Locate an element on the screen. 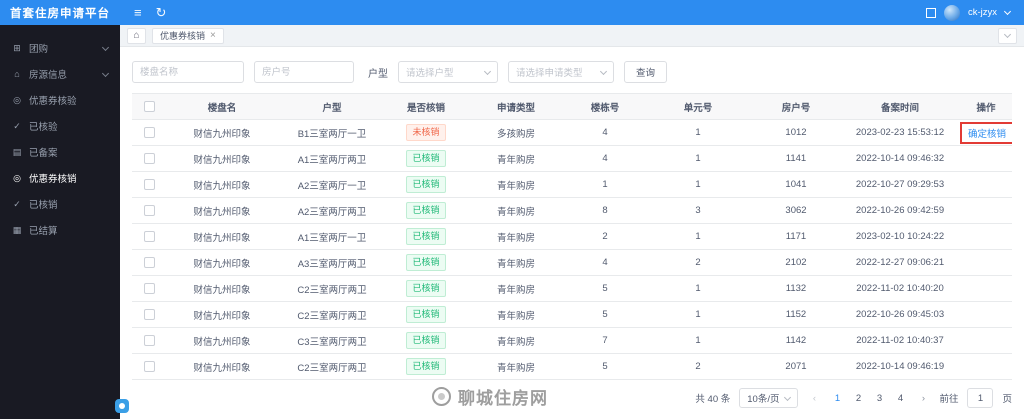 The height and width of the screenshot is (419, 1024). corner-logo-icon is located at coordinates (122, 406).